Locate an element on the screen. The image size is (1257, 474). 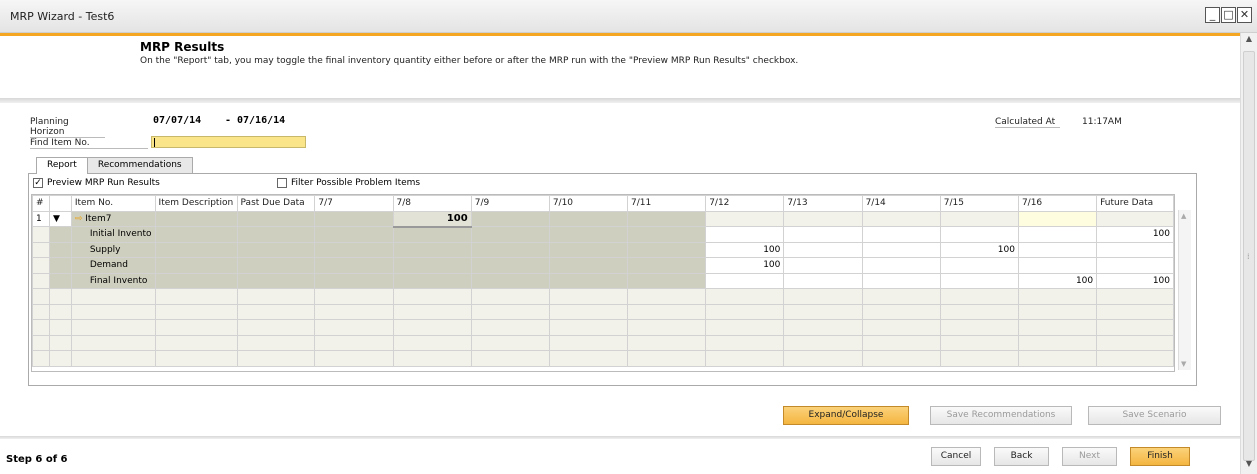
column-header: 7/8 is located at coordinates (432, 203).